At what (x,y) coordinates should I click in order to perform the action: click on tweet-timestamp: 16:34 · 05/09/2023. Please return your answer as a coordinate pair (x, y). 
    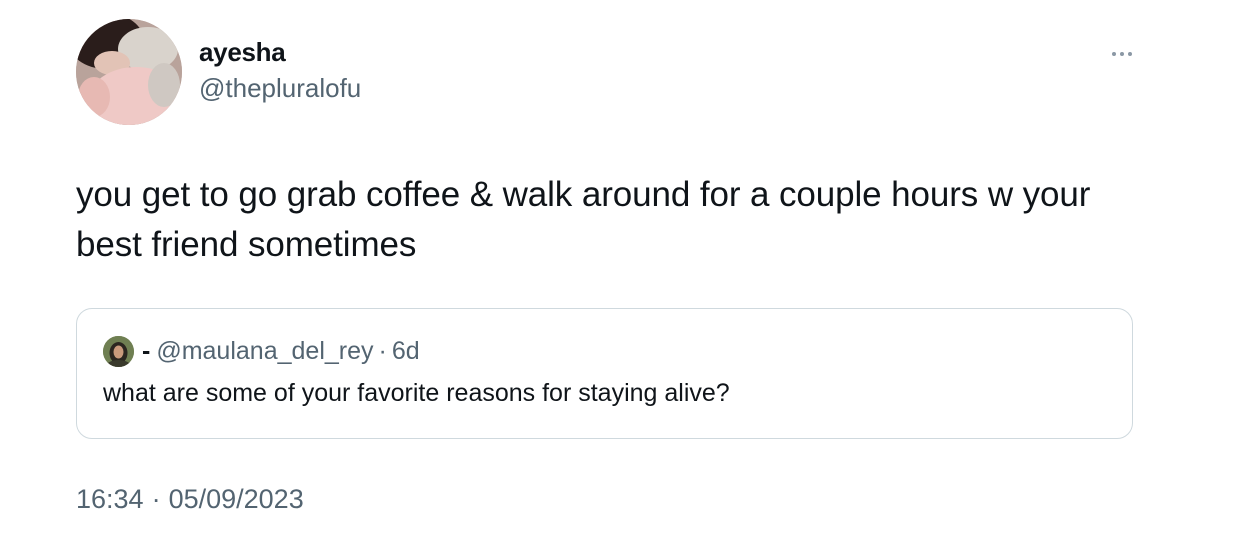
    Looking at the image, I should click on (190, 499).